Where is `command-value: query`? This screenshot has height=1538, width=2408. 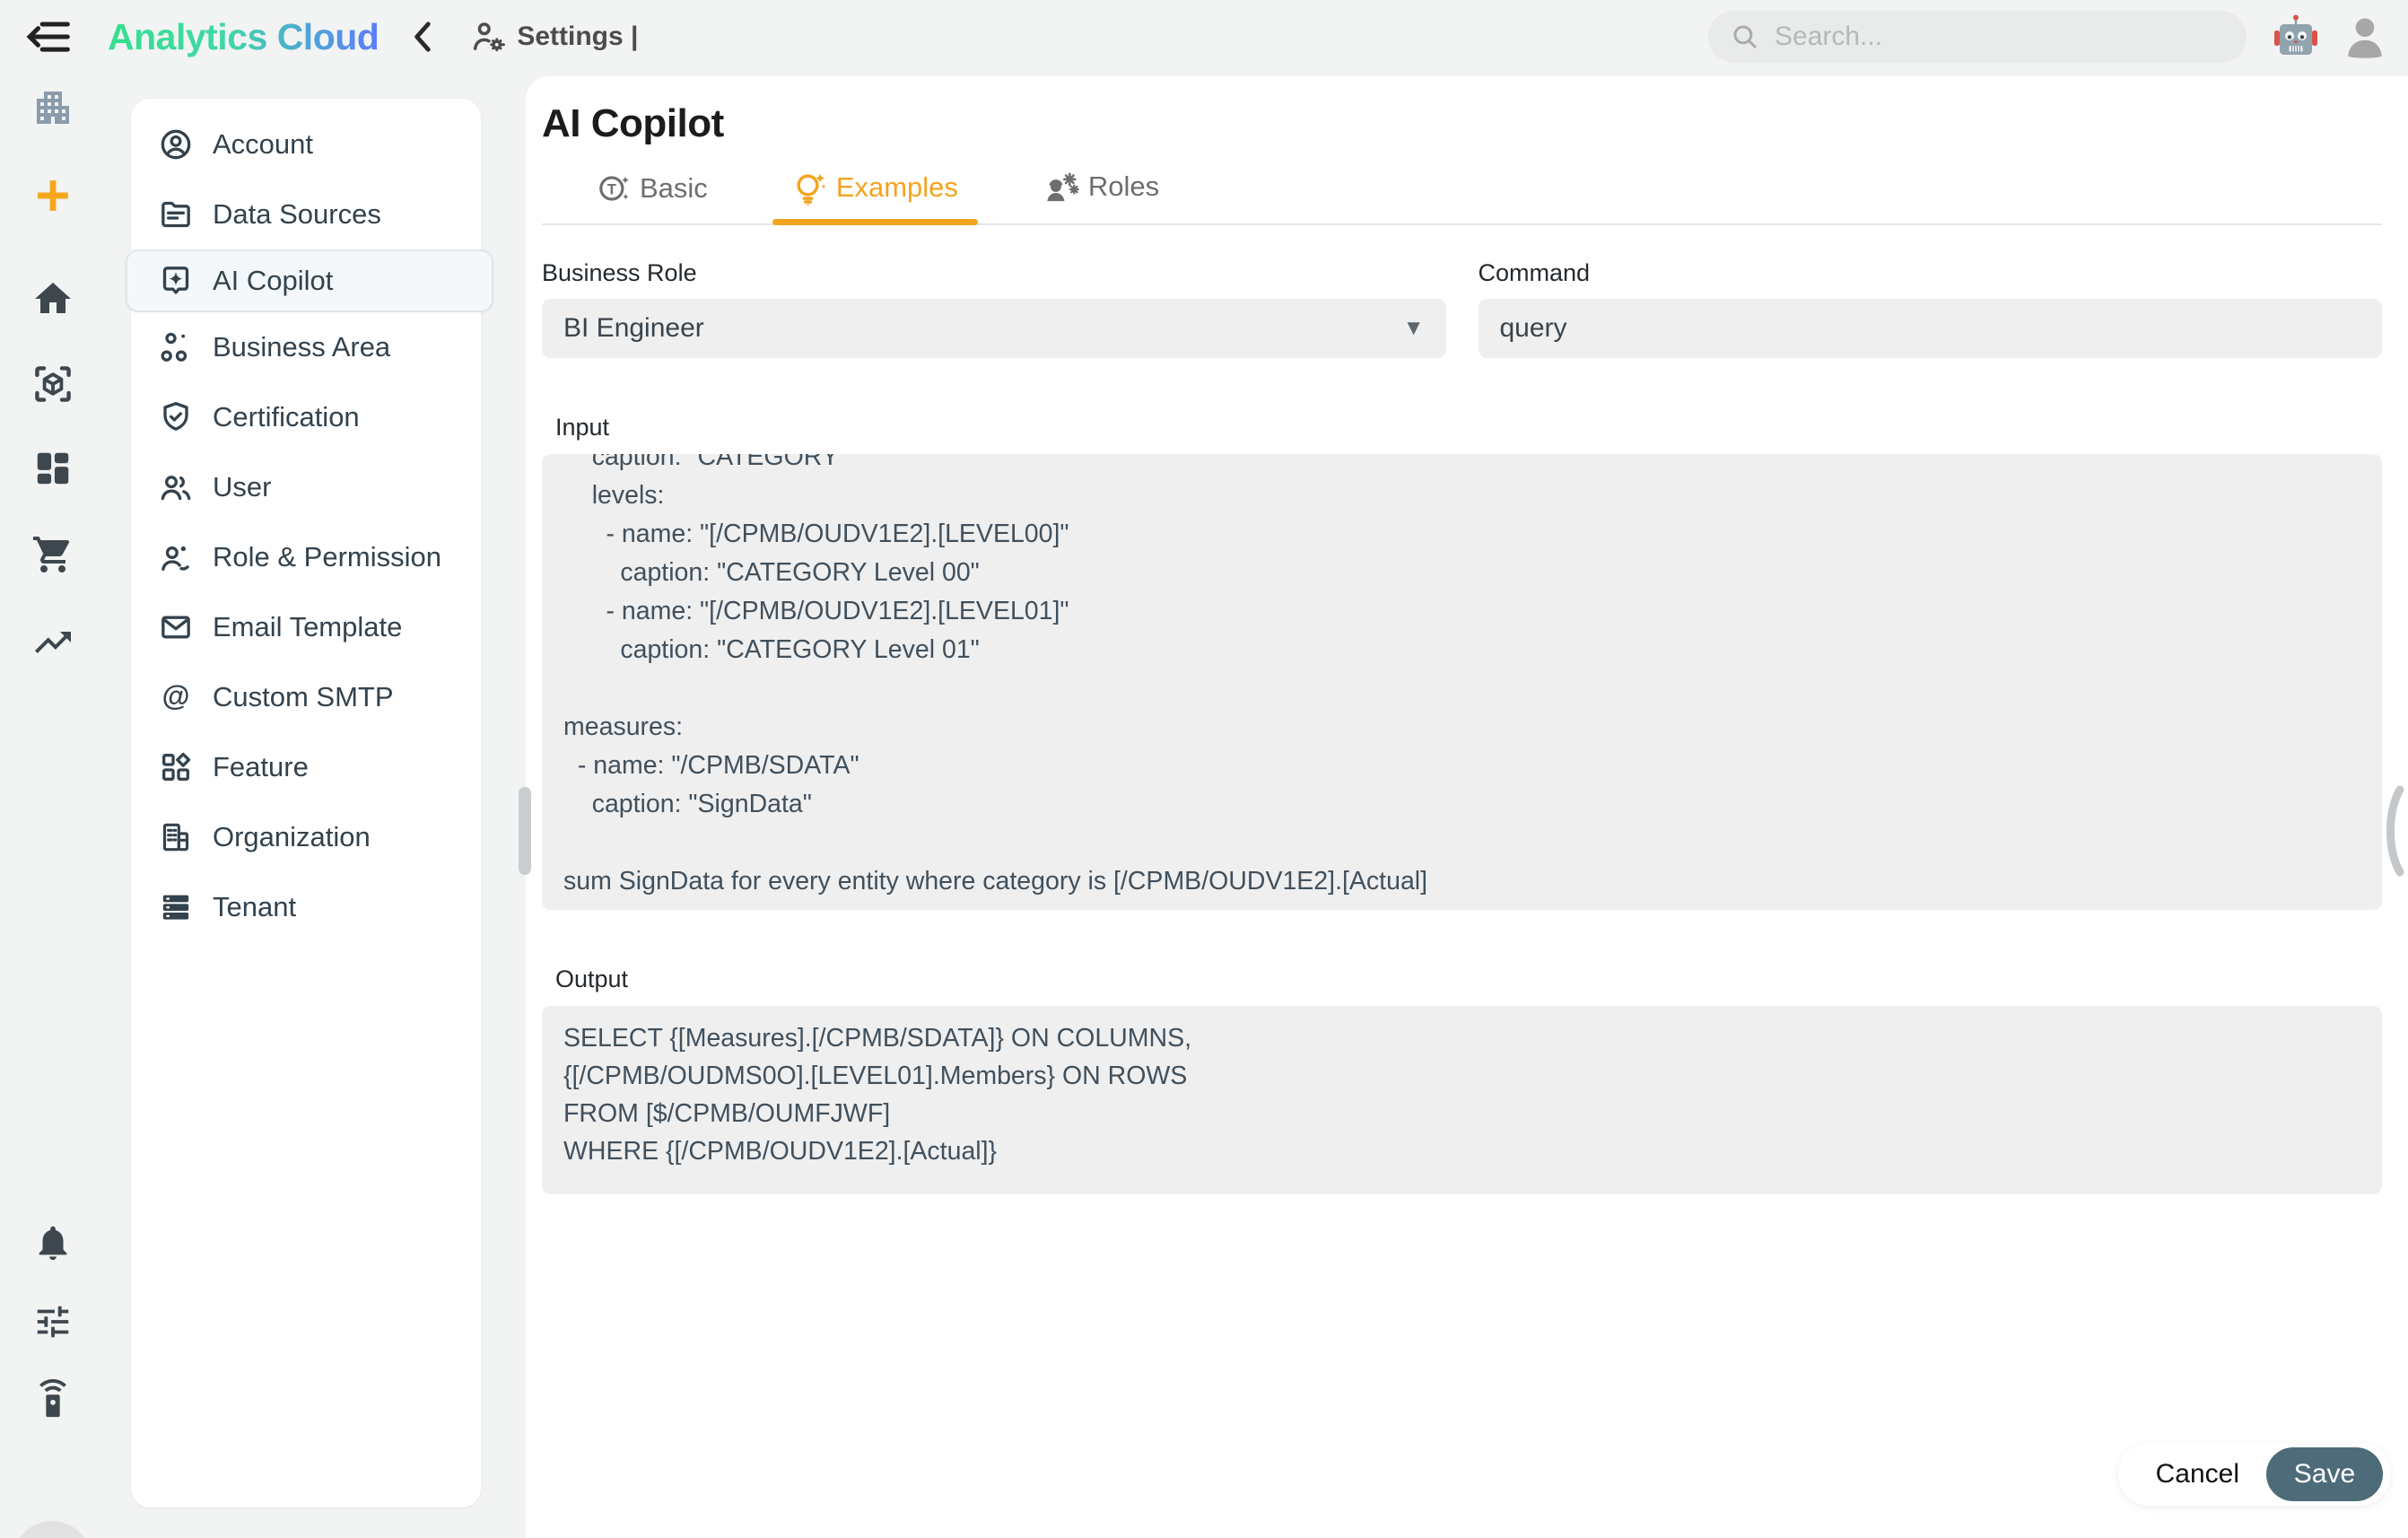 command-value: query is located at coordinates (1533, 328).